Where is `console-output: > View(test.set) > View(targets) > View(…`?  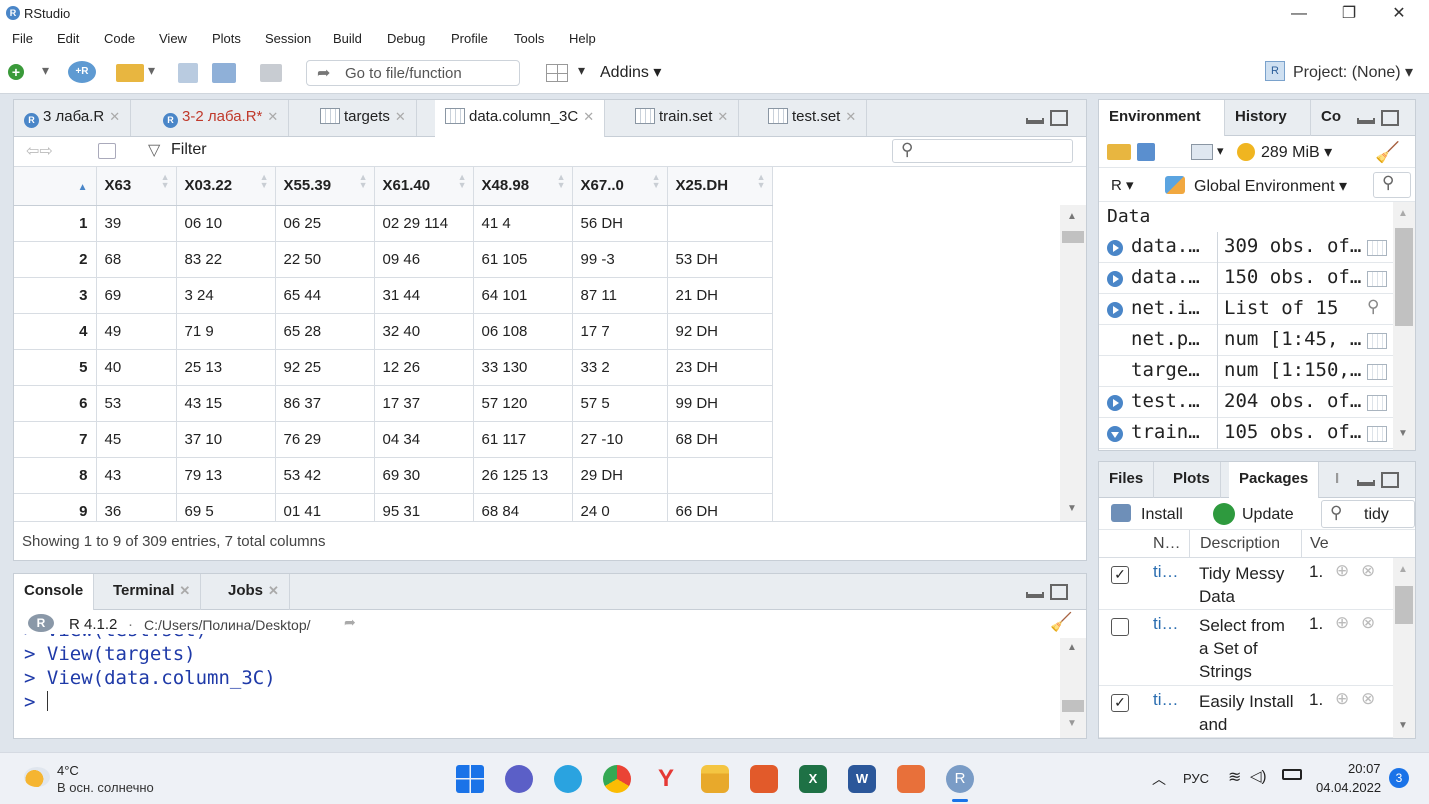
console-output: > View(test.set) > View(targets) > View(… is located at coordinates (539, 684).